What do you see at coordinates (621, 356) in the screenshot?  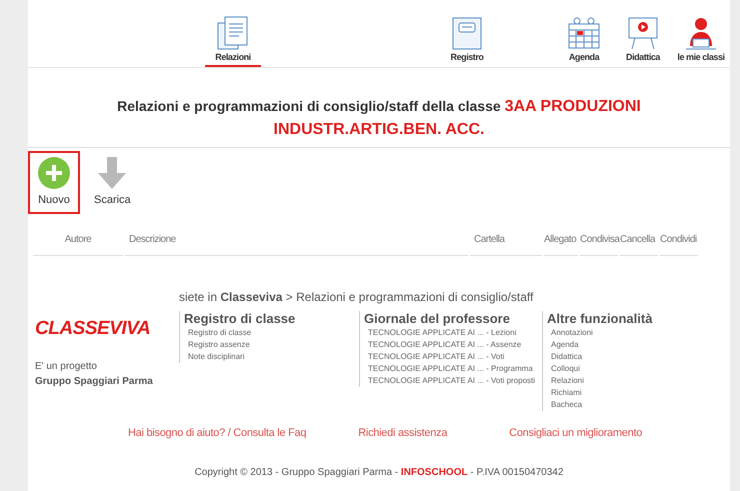 I see `footer-link: Didattica` at bounding box center [621, 356].